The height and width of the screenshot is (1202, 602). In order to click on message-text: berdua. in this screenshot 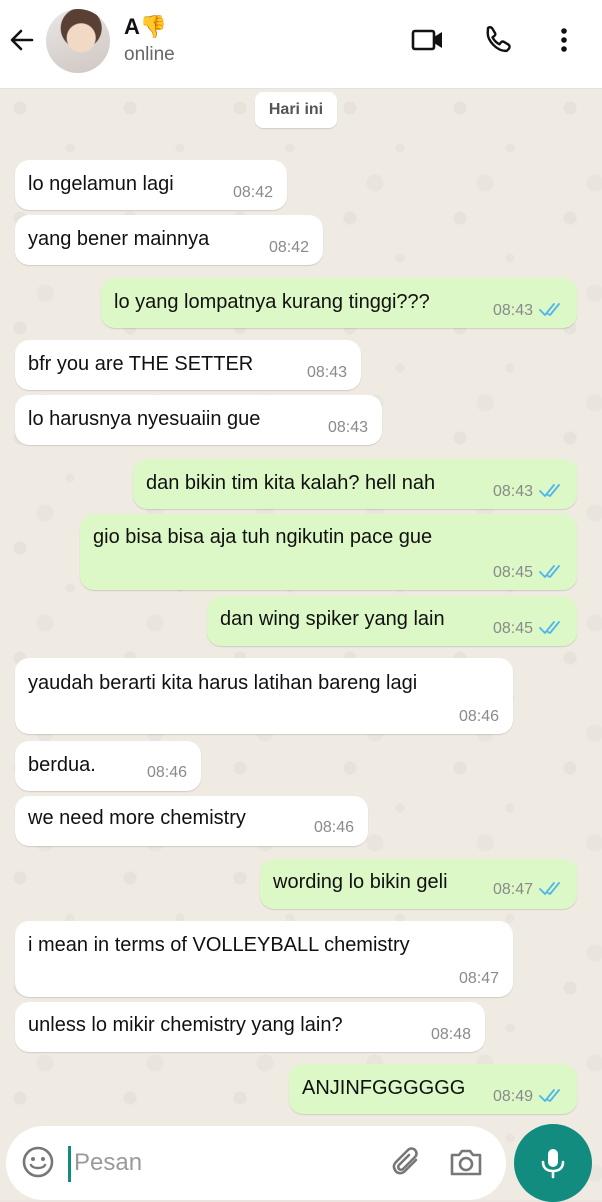, I will do `click(62, 765)`.